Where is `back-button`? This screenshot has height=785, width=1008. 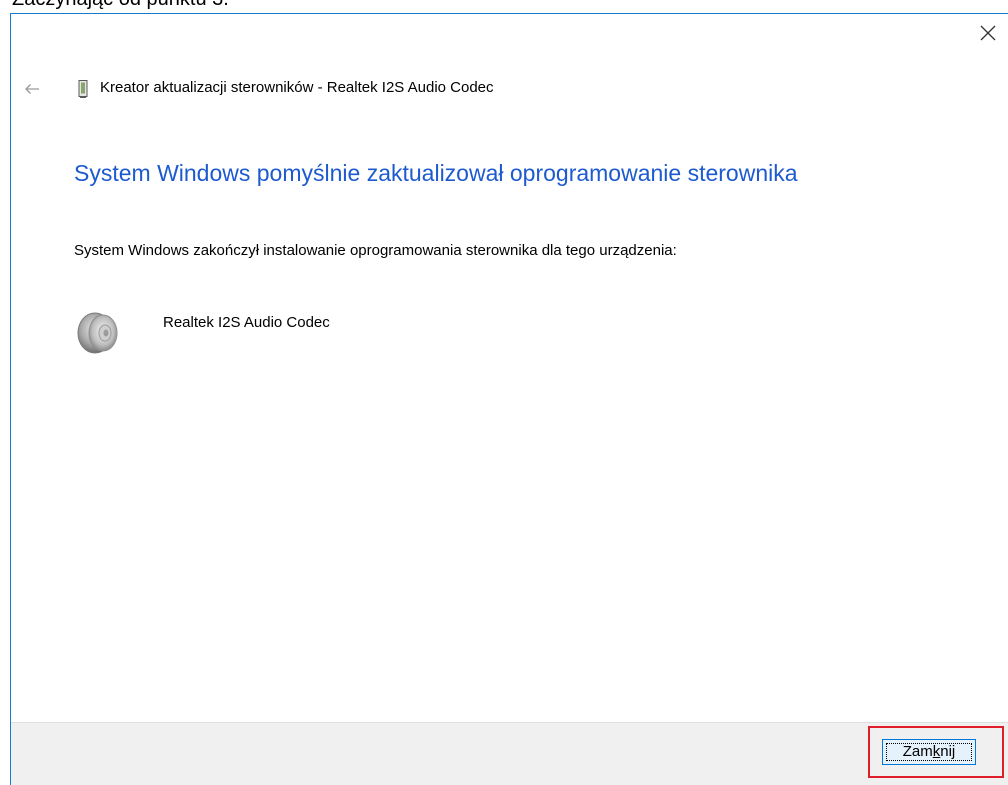 back-button is located at coordinates (32, 89).